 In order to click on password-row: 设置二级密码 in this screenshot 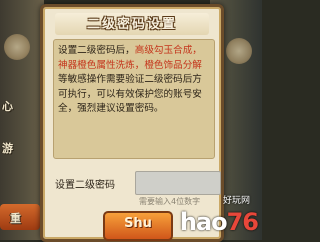, I will do `click(138, 183)`.